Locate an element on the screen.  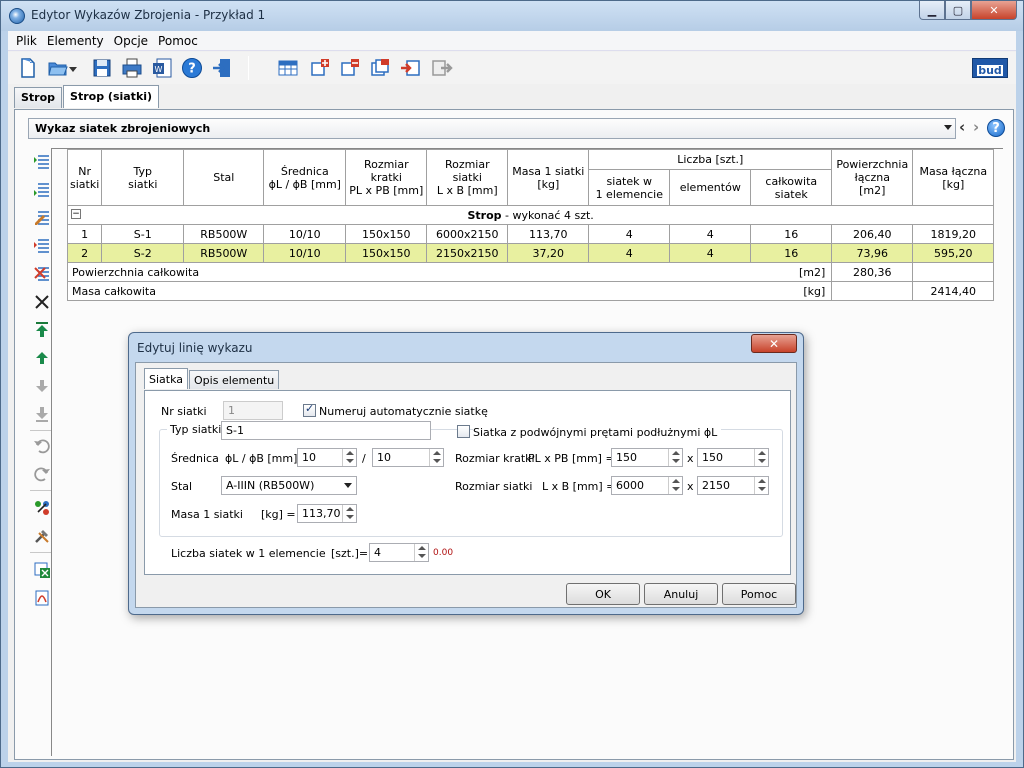
kratka-b-spinner is located at coordinates (761, 457).